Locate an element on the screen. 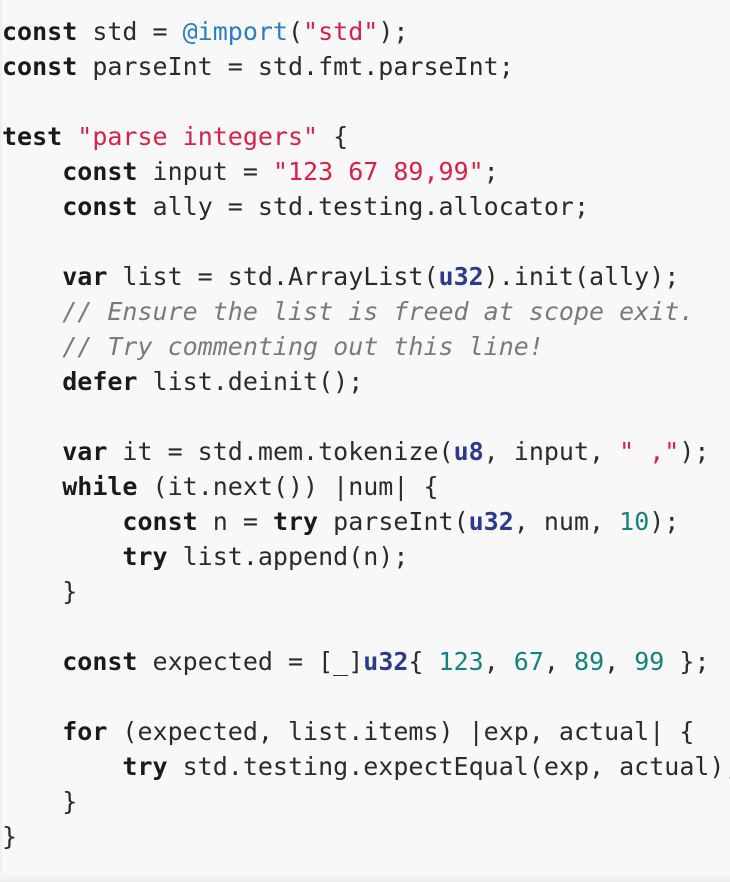  code-line: // Try commenting out this line! is located at coordinates (365, 346).